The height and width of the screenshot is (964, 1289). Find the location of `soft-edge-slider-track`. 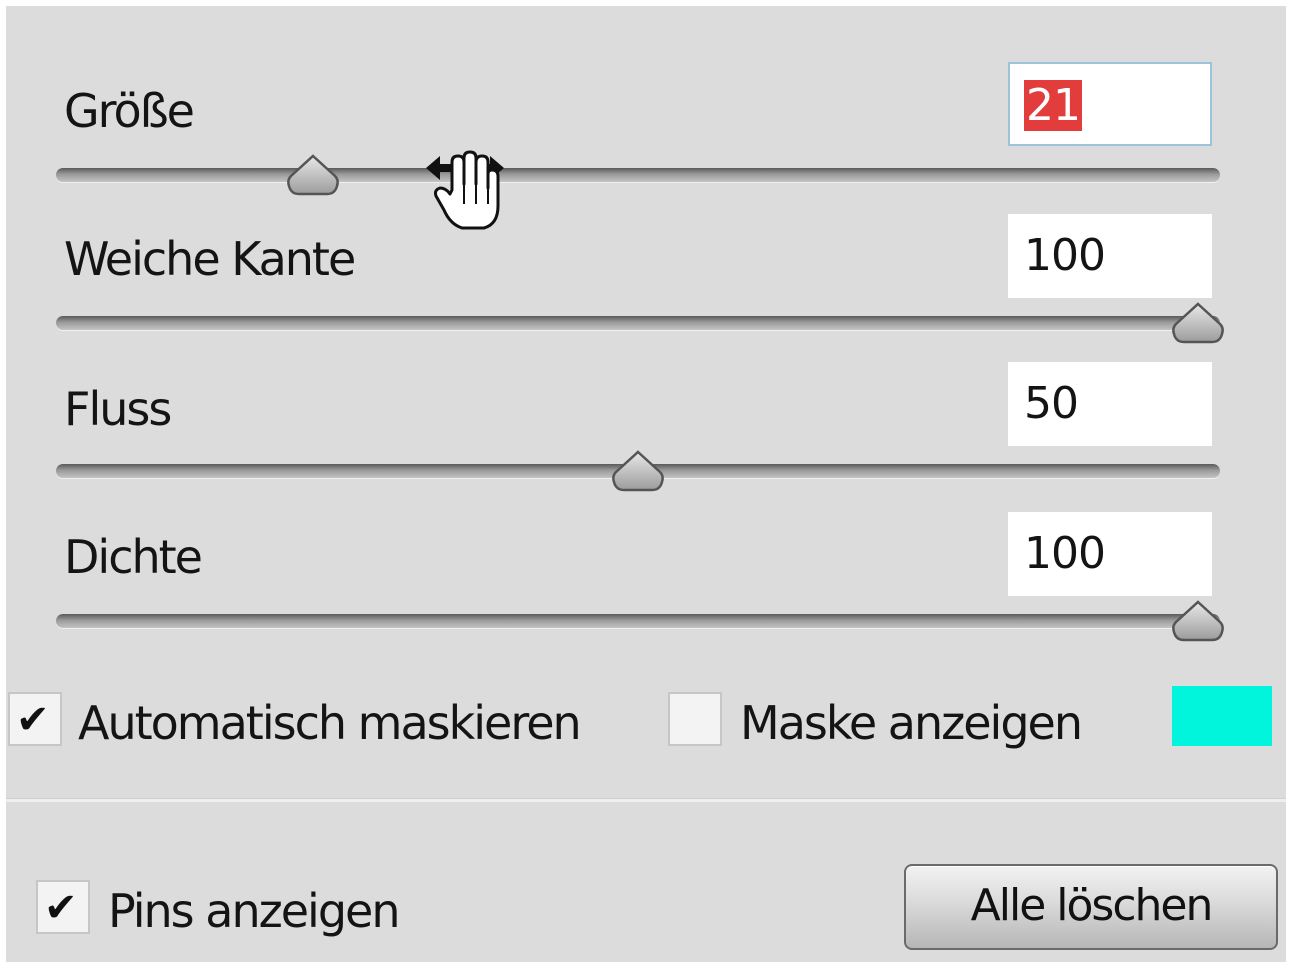

soft-edge-slider-track is located at coordinates (638, 323).